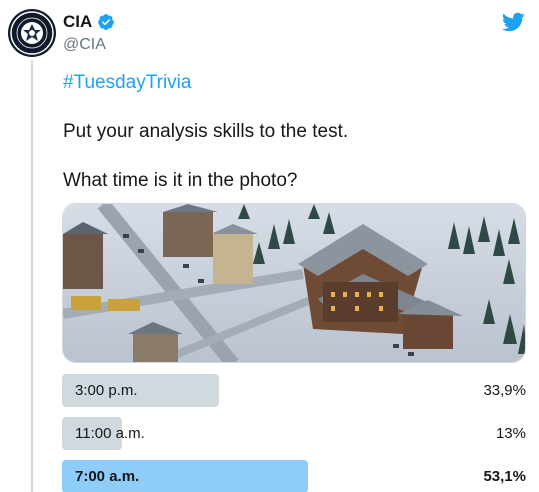 The height and width of the screenshot is (492, 539). Describe the element at coordinates (77, 22) in the screenshot. I see `author-display-name: CIA` at that location.